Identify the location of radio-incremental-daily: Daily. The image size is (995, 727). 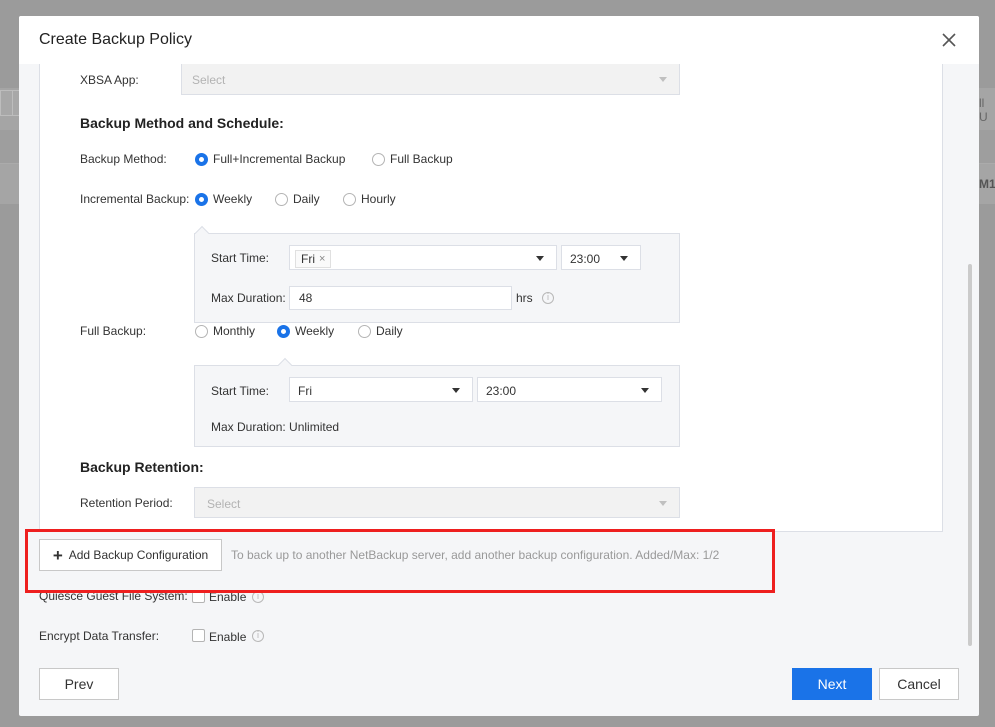
(297, 199).